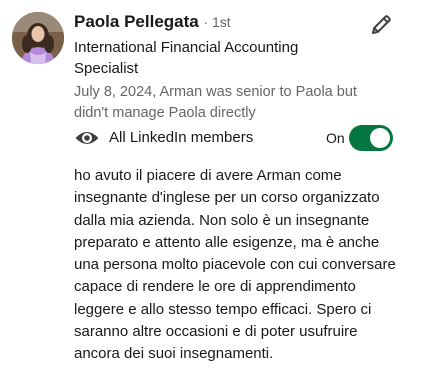 This screenshot has height=372, width=421. What do you see at coordinates (335, 138) in the screenshot?
I see `toggle-state-label: On` at bounding box center [335, 138].